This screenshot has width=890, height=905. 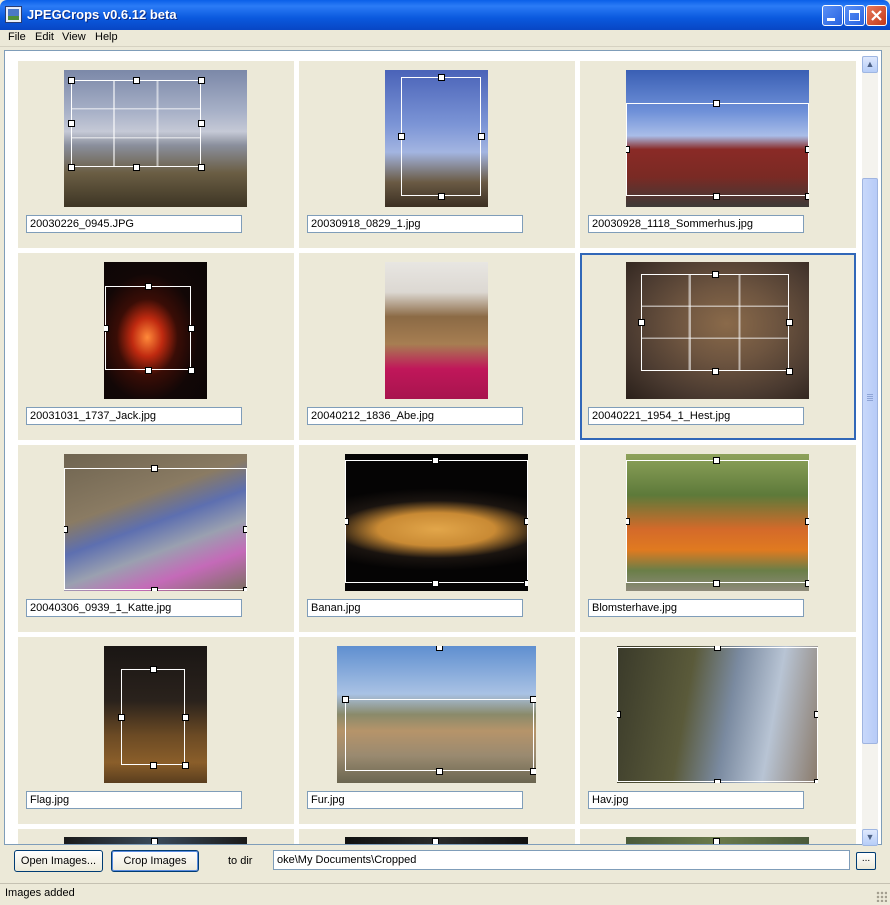 What do you see at coordinates (134, 800) in the screenshot?
I see `filename-field: Flag.jpg` at bounding box center [134, 800].